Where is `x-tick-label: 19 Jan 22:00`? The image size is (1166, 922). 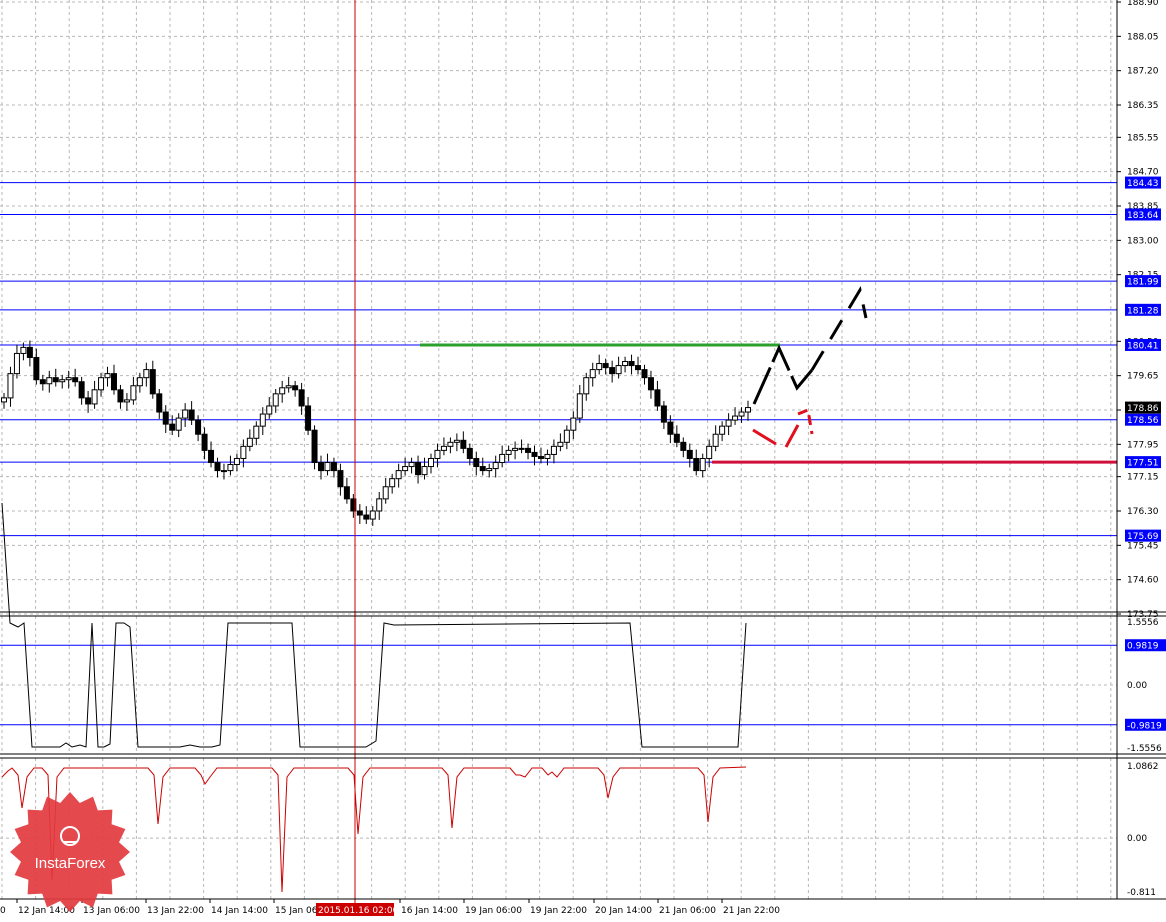 x-tick-label: 19 Jan 22:00 is located at coordinates (558, 911).